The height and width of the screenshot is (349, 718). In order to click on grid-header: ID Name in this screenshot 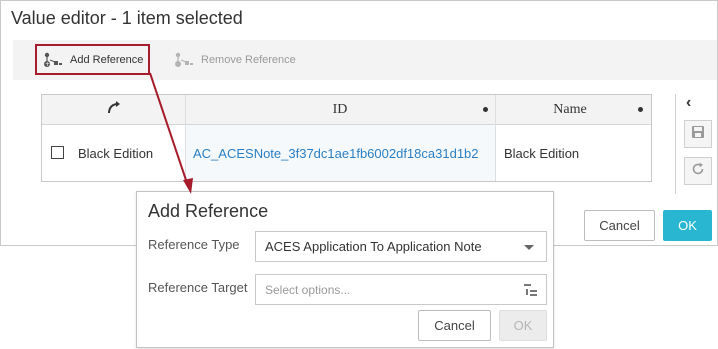, I will do `click(346, 110)`.